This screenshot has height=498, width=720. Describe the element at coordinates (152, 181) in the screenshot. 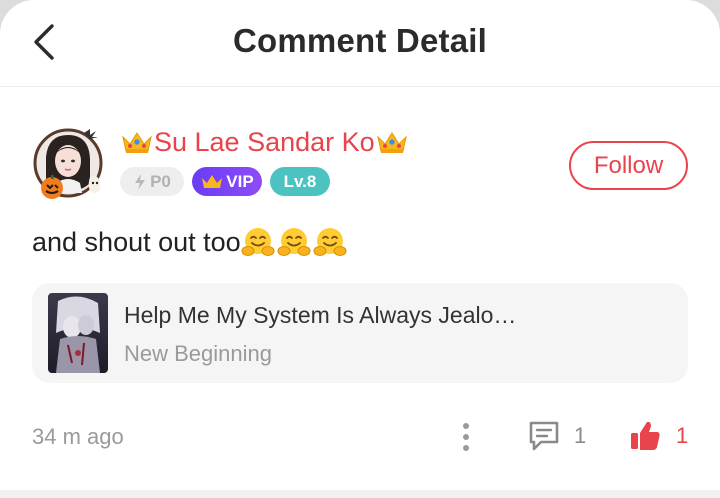

I see `power-badge: P0` at that location.